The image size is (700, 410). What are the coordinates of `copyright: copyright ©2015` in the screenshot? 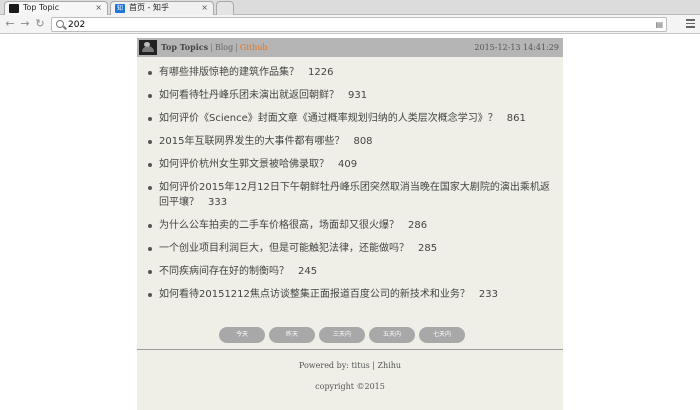 It's located at (350, 386).